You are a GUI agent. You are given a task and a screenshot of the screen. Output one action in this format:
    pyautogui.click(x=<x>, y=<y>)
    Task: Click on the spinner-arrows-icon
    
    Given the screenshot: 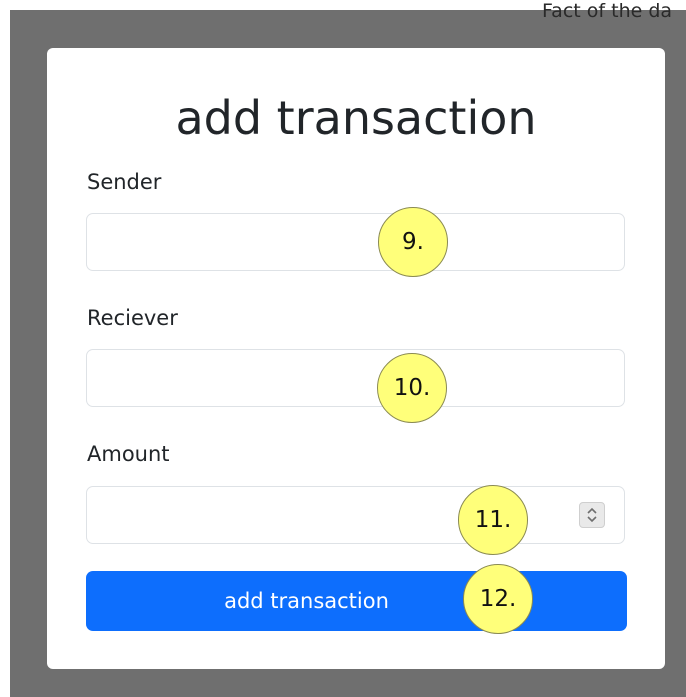 What is the action you would take?
    pyautogui.click(x=592, y=515)
    